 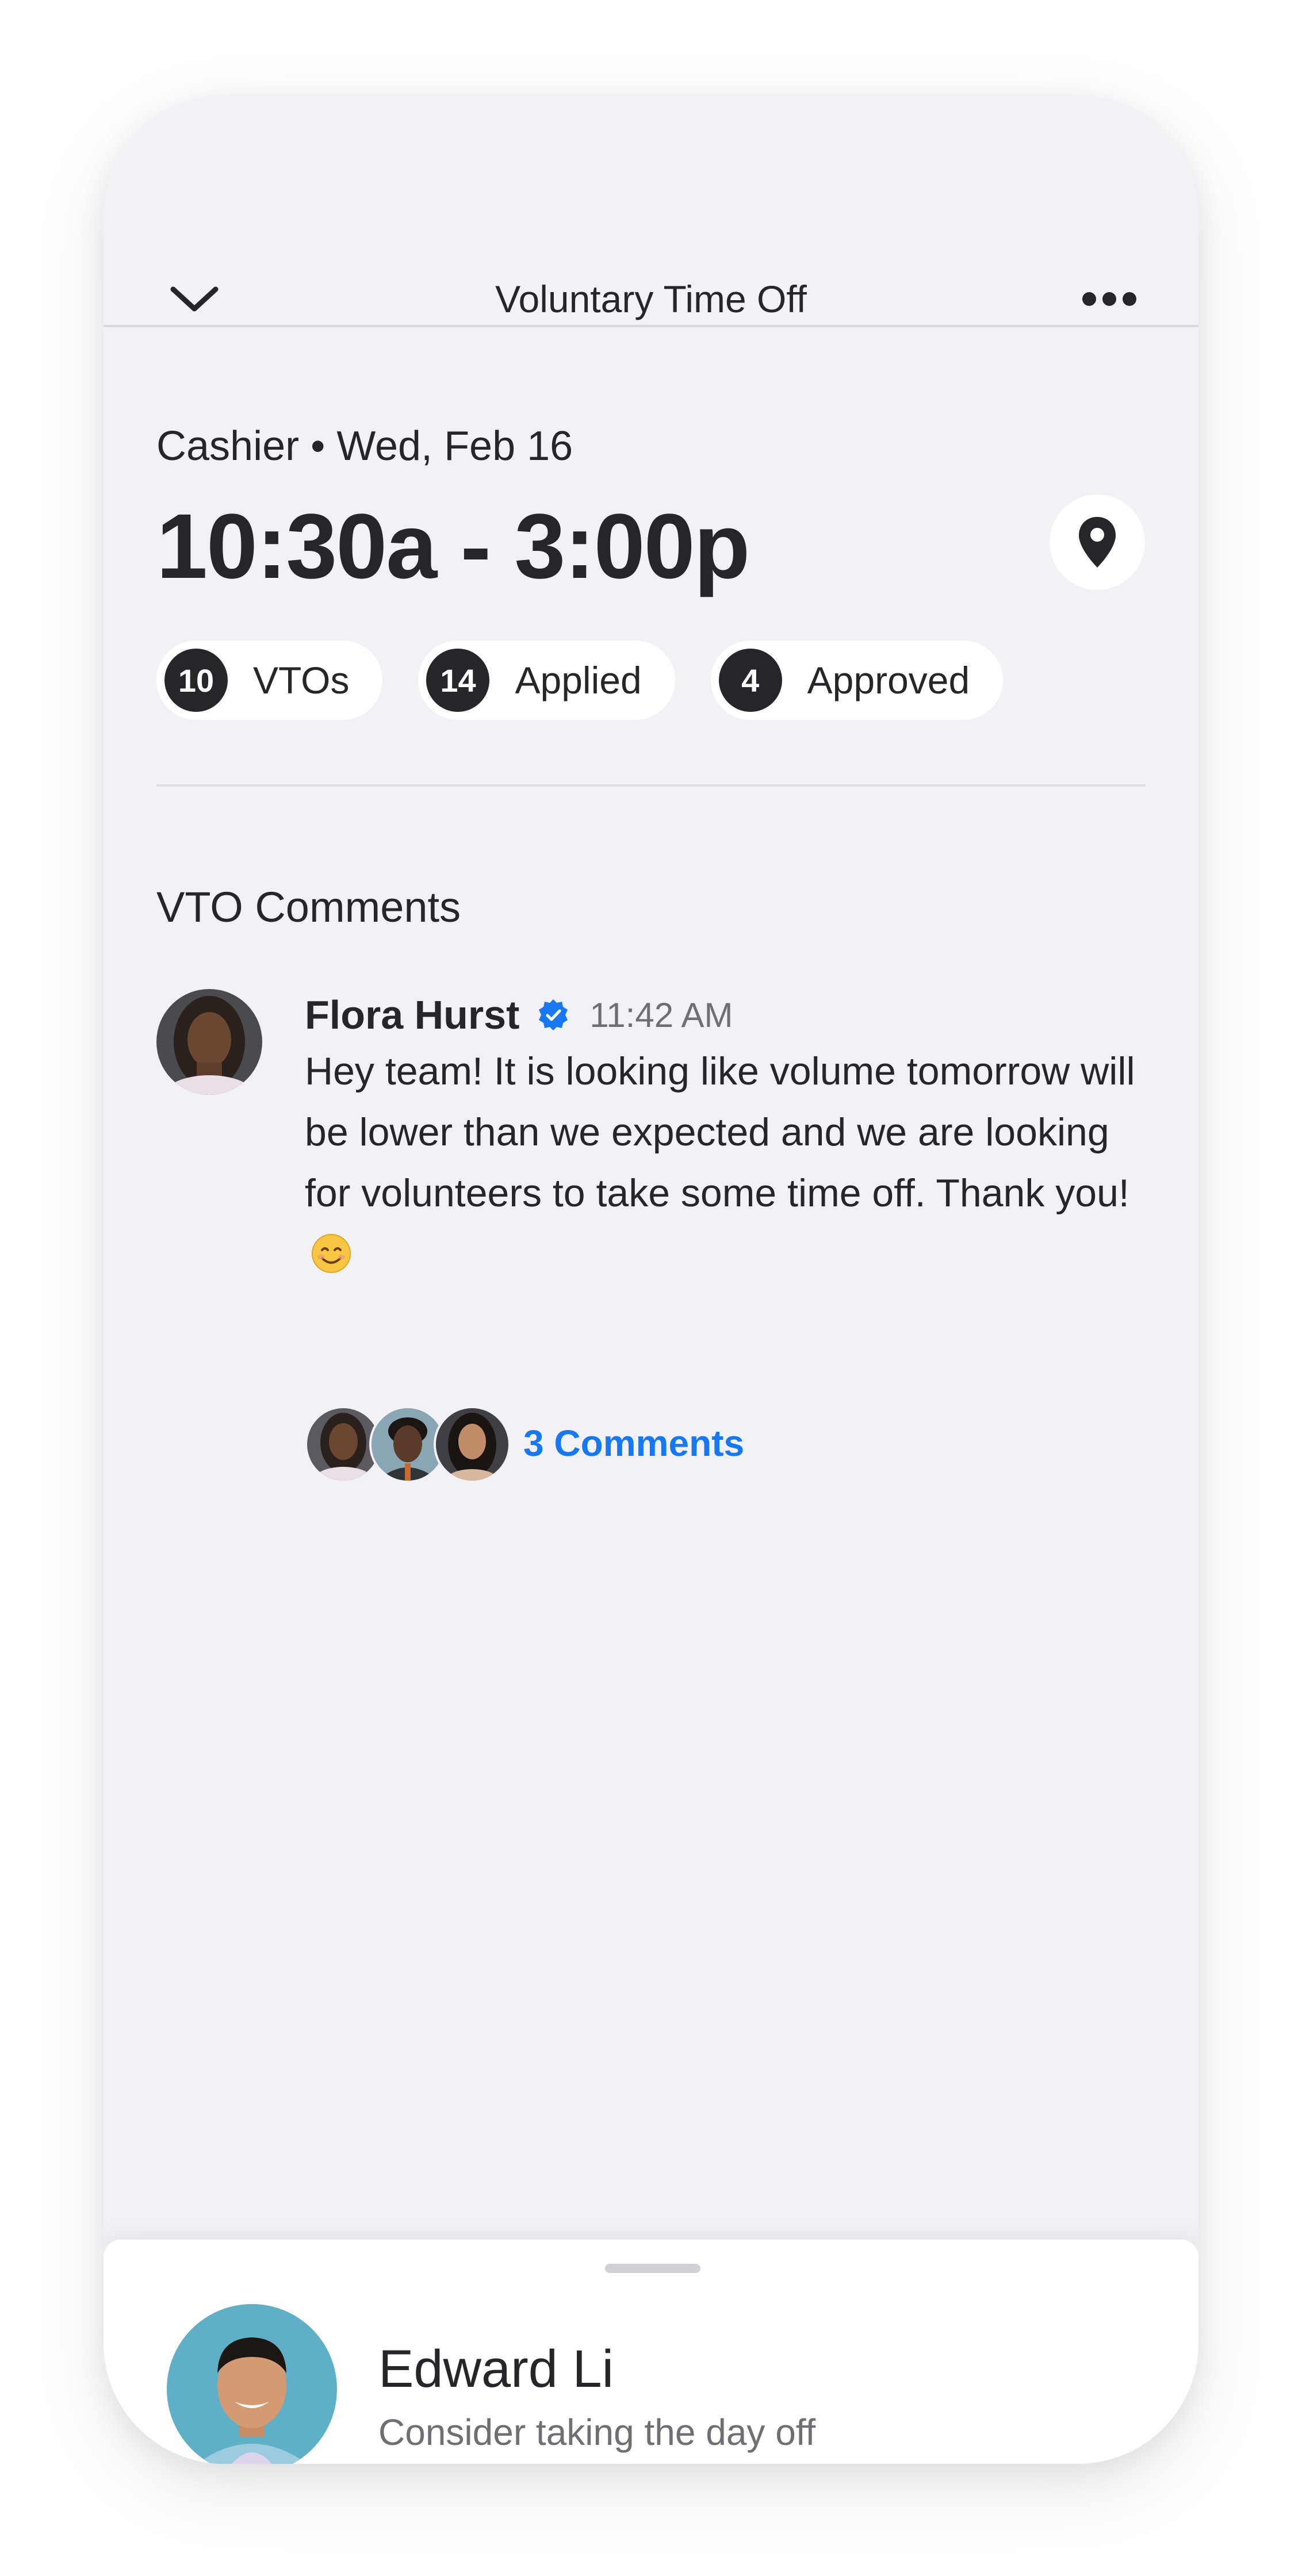 I want to click on stat-count: 14, so click(x=458, y=680).